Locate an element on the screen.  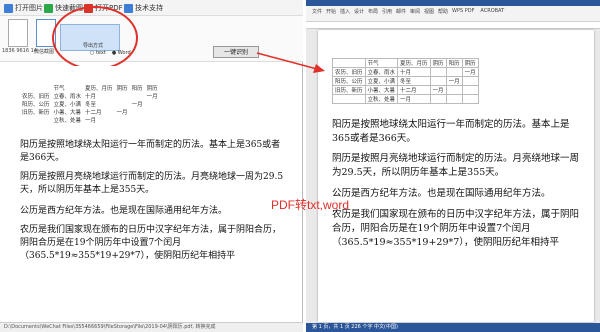
conversion-label: PDF转txt,word is located at coordinates (310, 205).